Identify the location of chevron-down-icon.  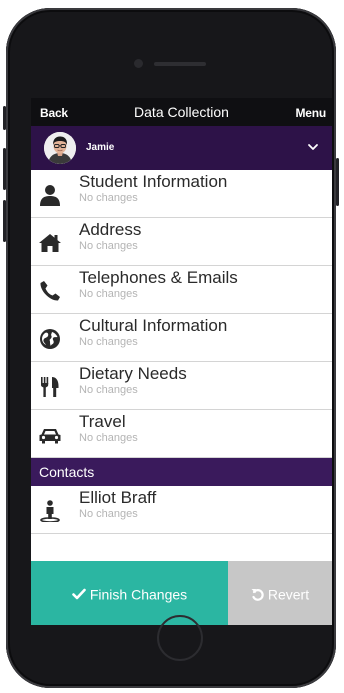
(313, 147).